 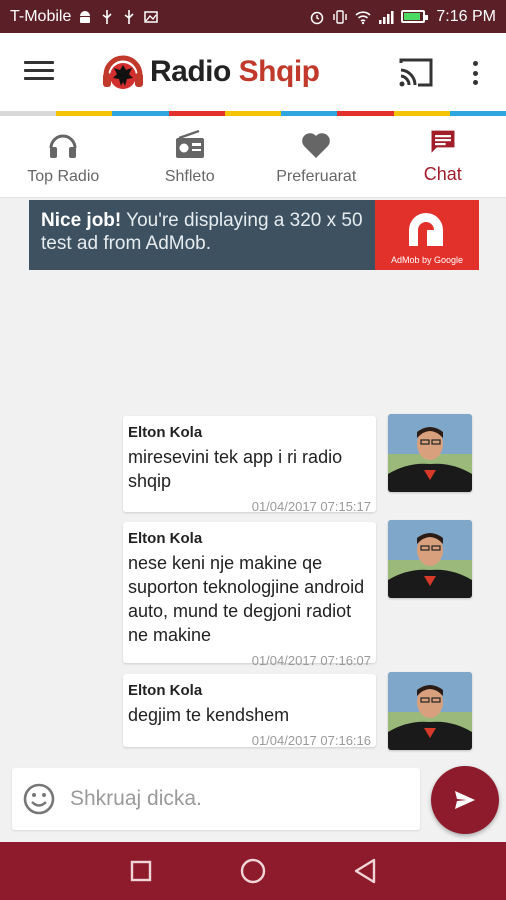 I want to click on signal-icon, so click(x=386, y=17).